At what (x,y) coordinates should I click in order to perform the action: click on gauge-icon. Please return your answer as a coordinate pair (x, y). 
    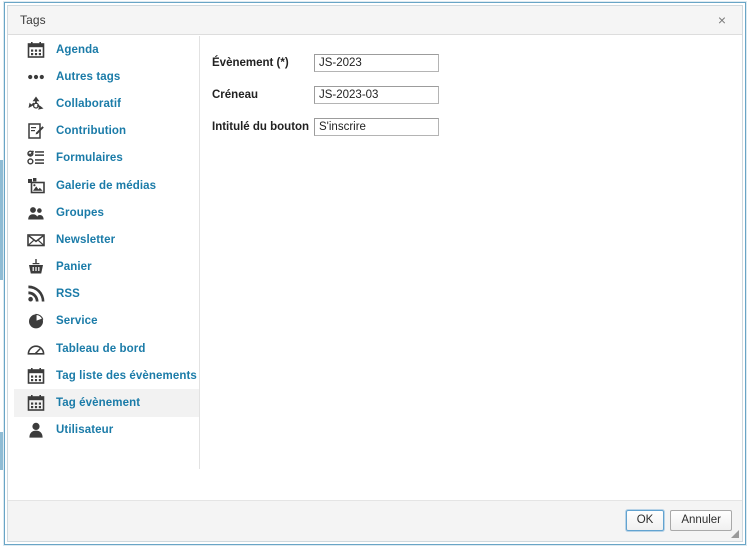
    Looking at the image, I should click on (36, 349).